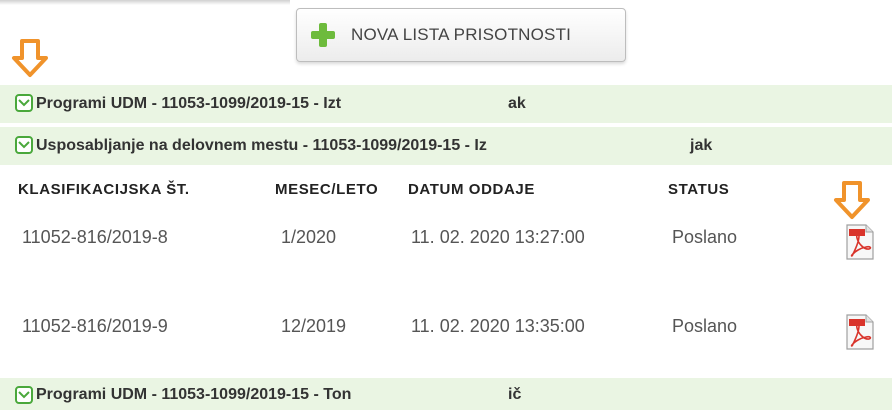 This screenshot has height=410, width=892. What do you see at coordinates (309, 237) in the screenshot?
I see `cell-mesec: 1/2020` at bounding box center [309, 237].